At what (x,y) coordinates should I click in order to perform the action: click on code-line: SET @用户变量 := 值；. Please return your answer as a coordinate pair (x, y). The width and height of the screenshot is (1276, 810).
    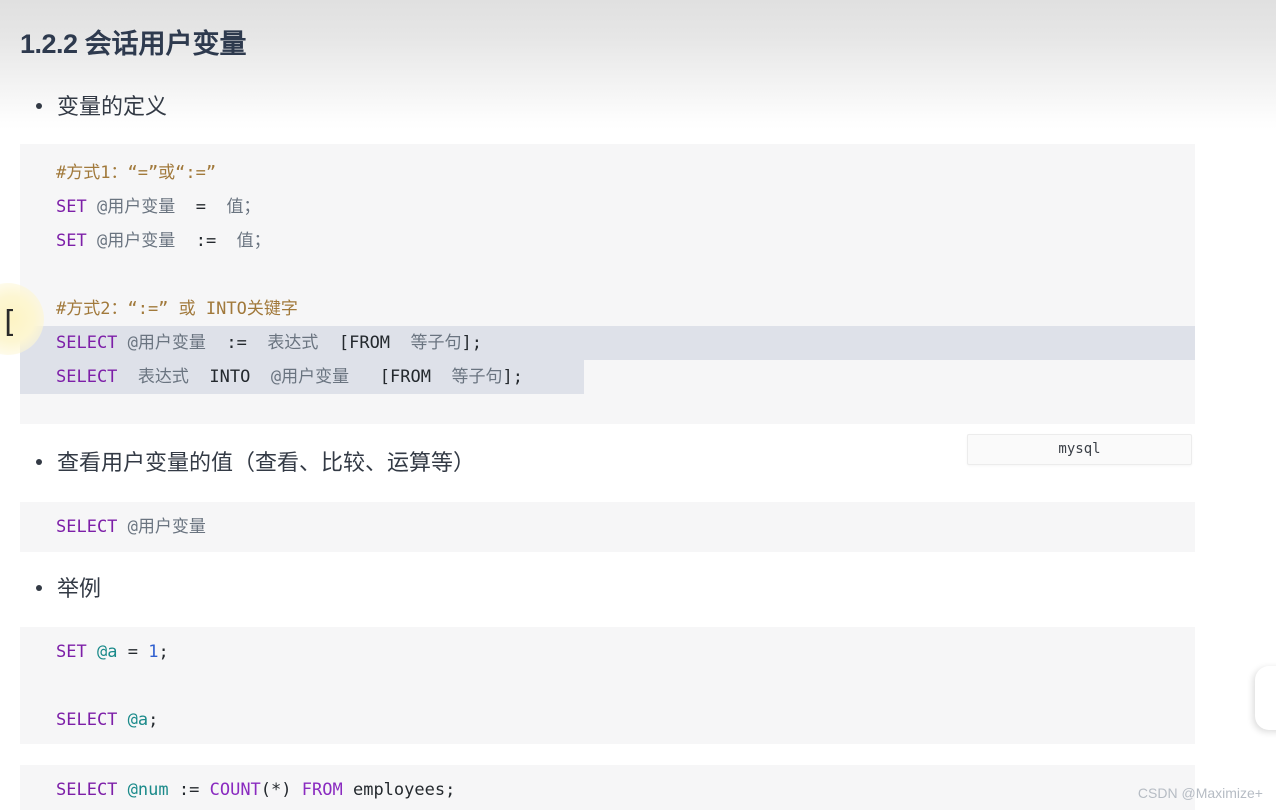
    Looking at the image, I should click on (625, 241).